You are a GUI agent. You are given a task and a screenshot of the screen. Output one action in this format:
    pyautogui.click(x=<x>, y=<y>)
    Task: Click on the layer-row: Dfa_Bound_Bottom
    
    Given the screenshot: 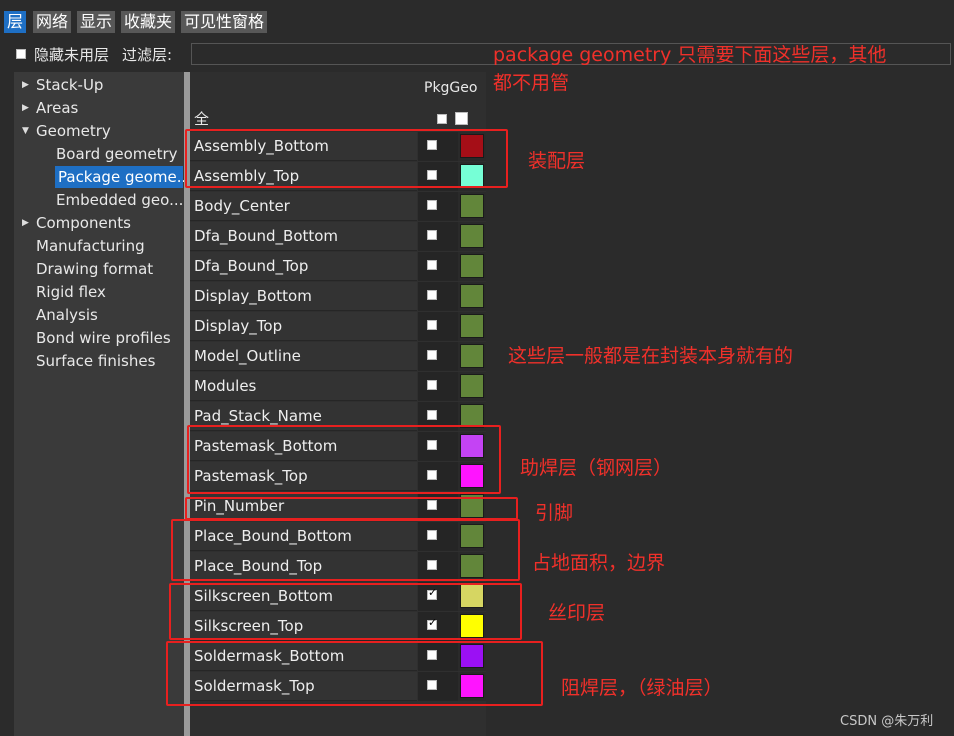 What is the action you would take?
    pyautogui.click(x=338, y=237)
    